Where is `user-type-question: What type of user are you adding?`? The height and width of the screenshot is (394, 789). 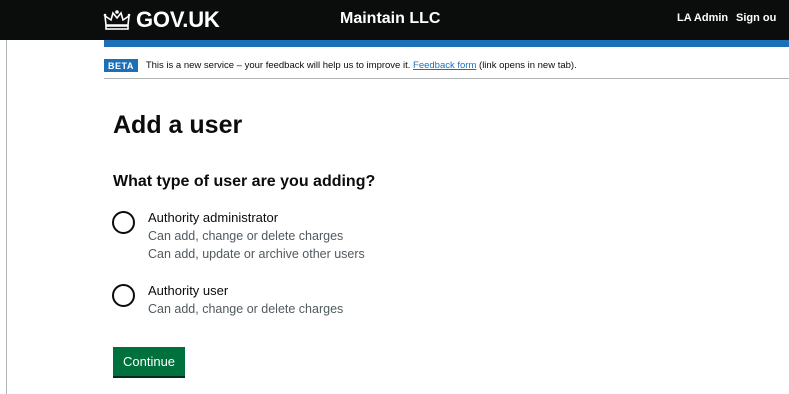
user-type-question: What type of user are you adding? is located at coordinates (244, 181).